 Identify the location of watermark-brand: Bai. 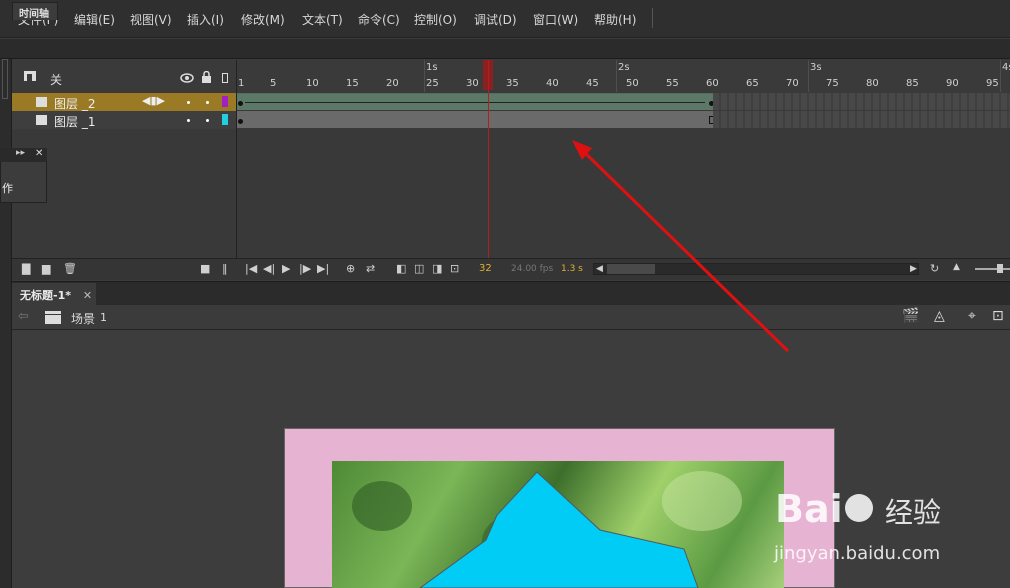
(809, 509).